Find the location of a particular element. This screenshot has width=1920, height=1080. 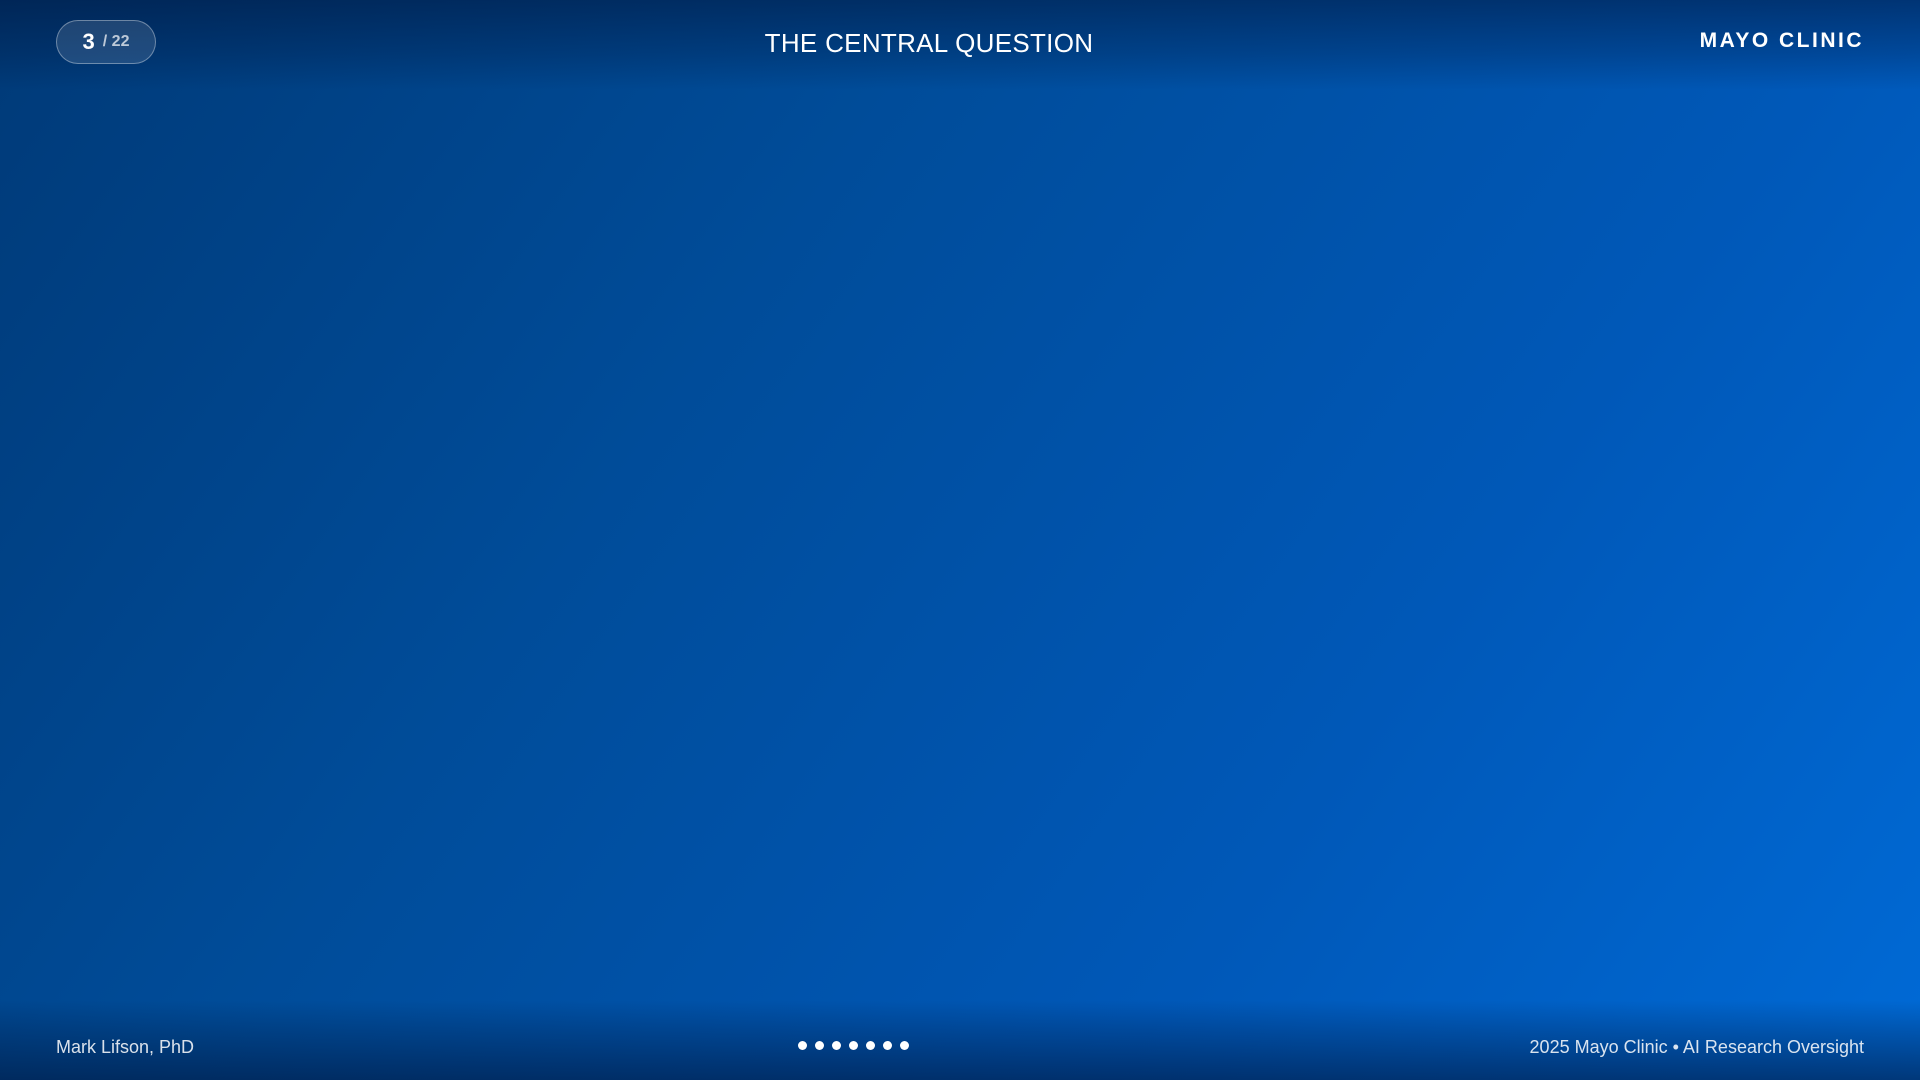

slide-navigation-dots is located at coordinates (853, 1045).